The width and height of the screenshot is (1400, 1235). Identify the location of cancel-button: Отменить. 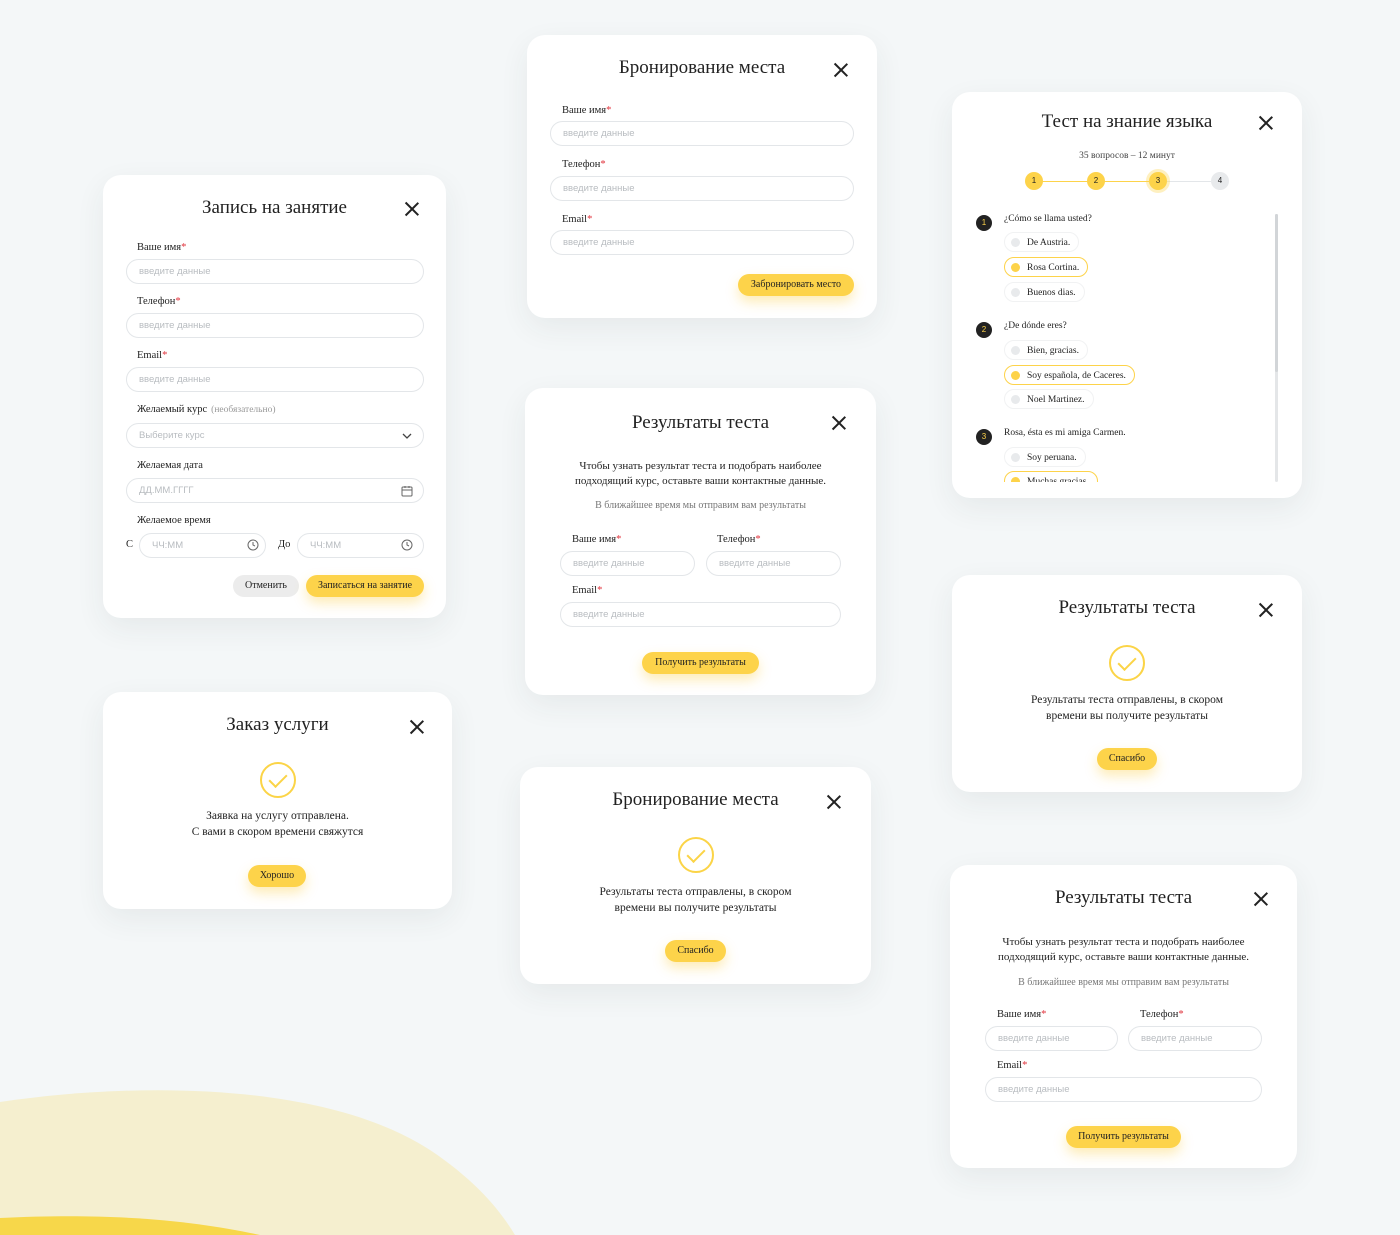
(266, 586).